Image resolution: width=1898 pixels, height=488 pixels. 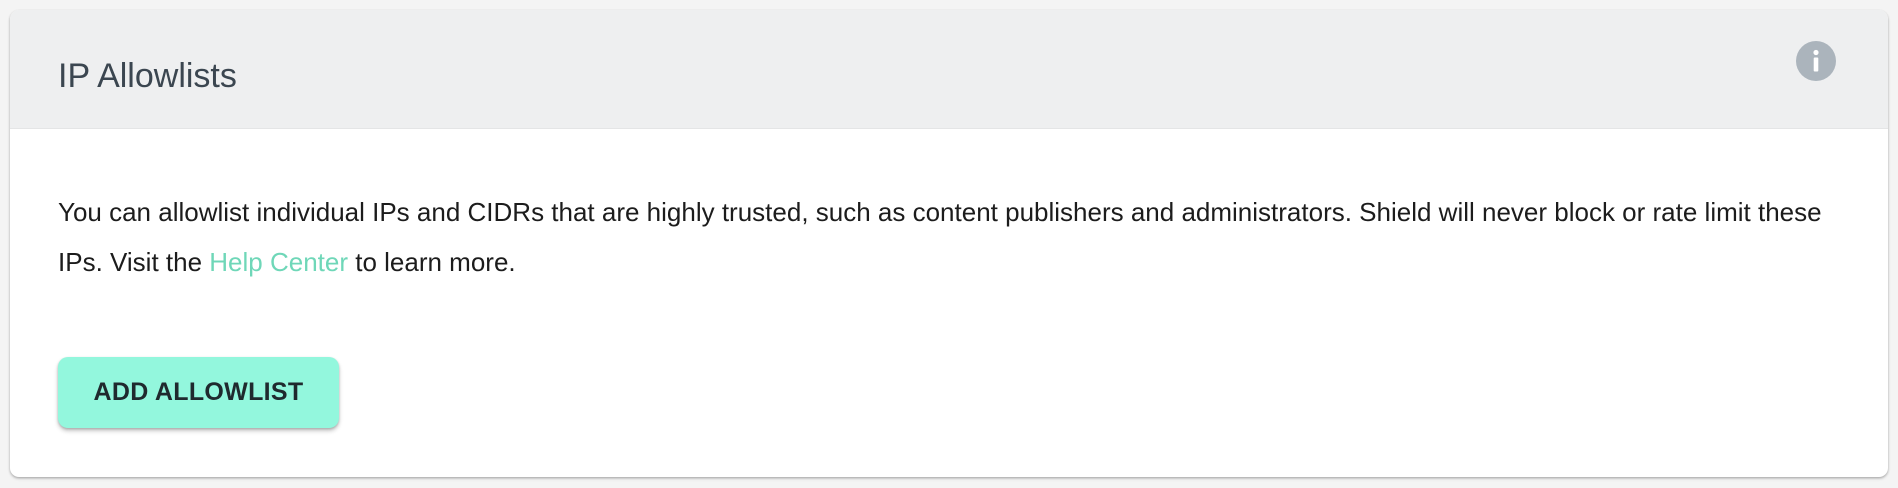 I want to click on add-allowlist-button: ADD ALLOWLIST, so click(x=198, y=392).